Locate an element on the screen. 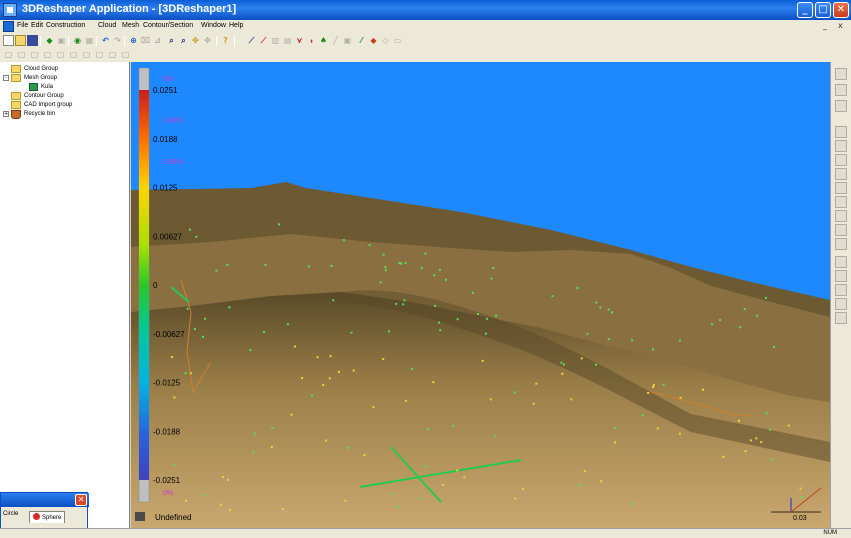 The width and height of the screenshot is (851, 538). text-icon: ⋎ is located at coordinates (299, 40).